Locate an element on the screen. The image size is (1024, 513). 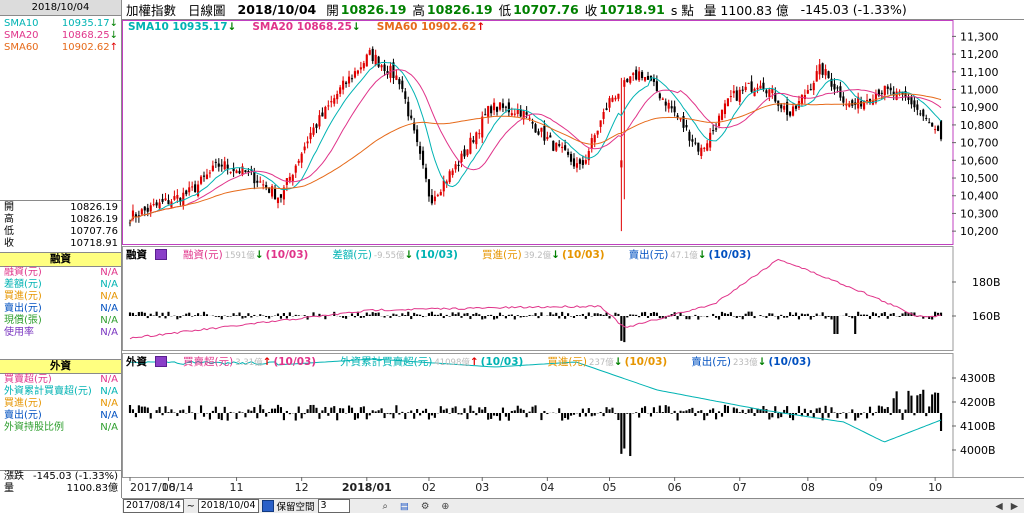
legend-text: 融資 is located at coordinates (136, 255).